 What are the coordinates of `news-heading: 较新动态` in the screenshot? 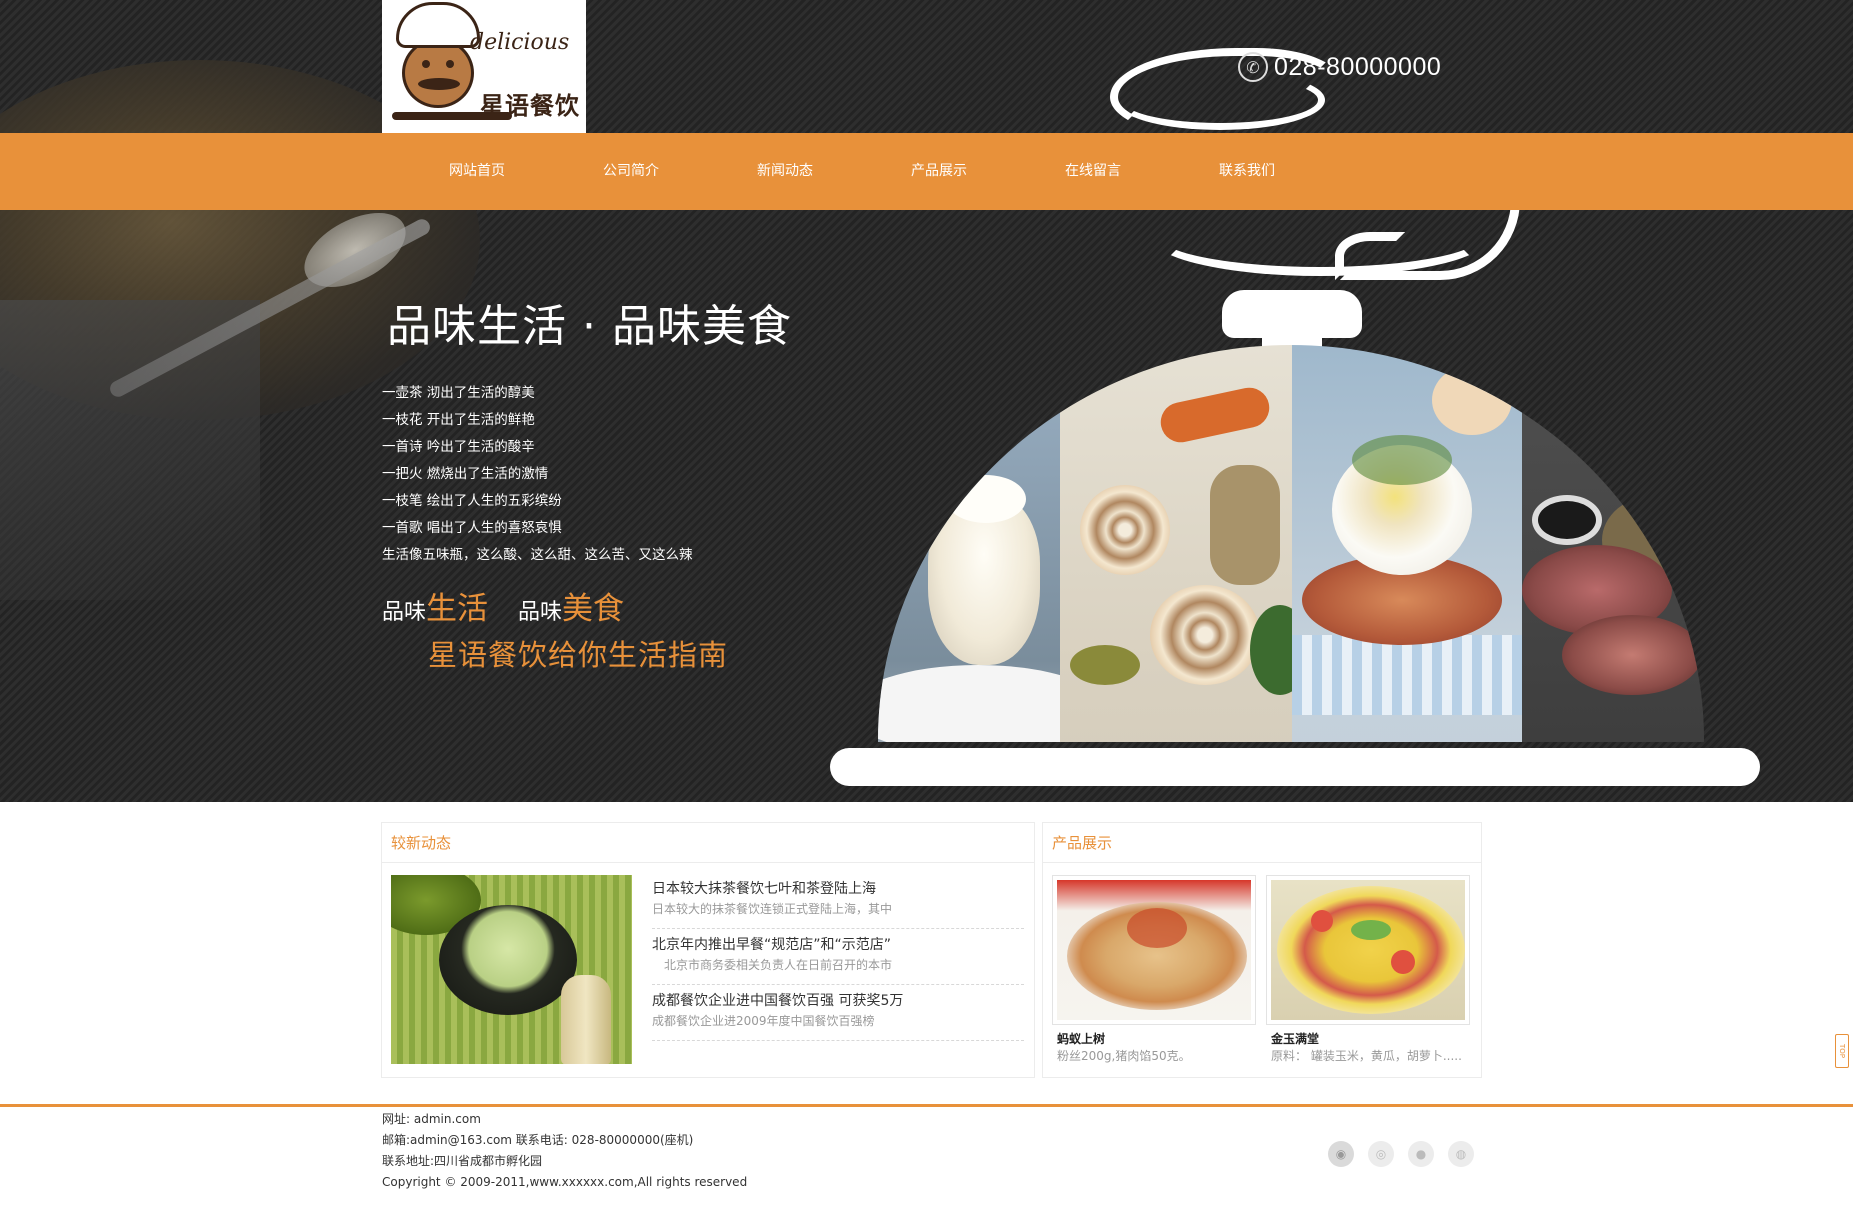 It's located at (708, 843).